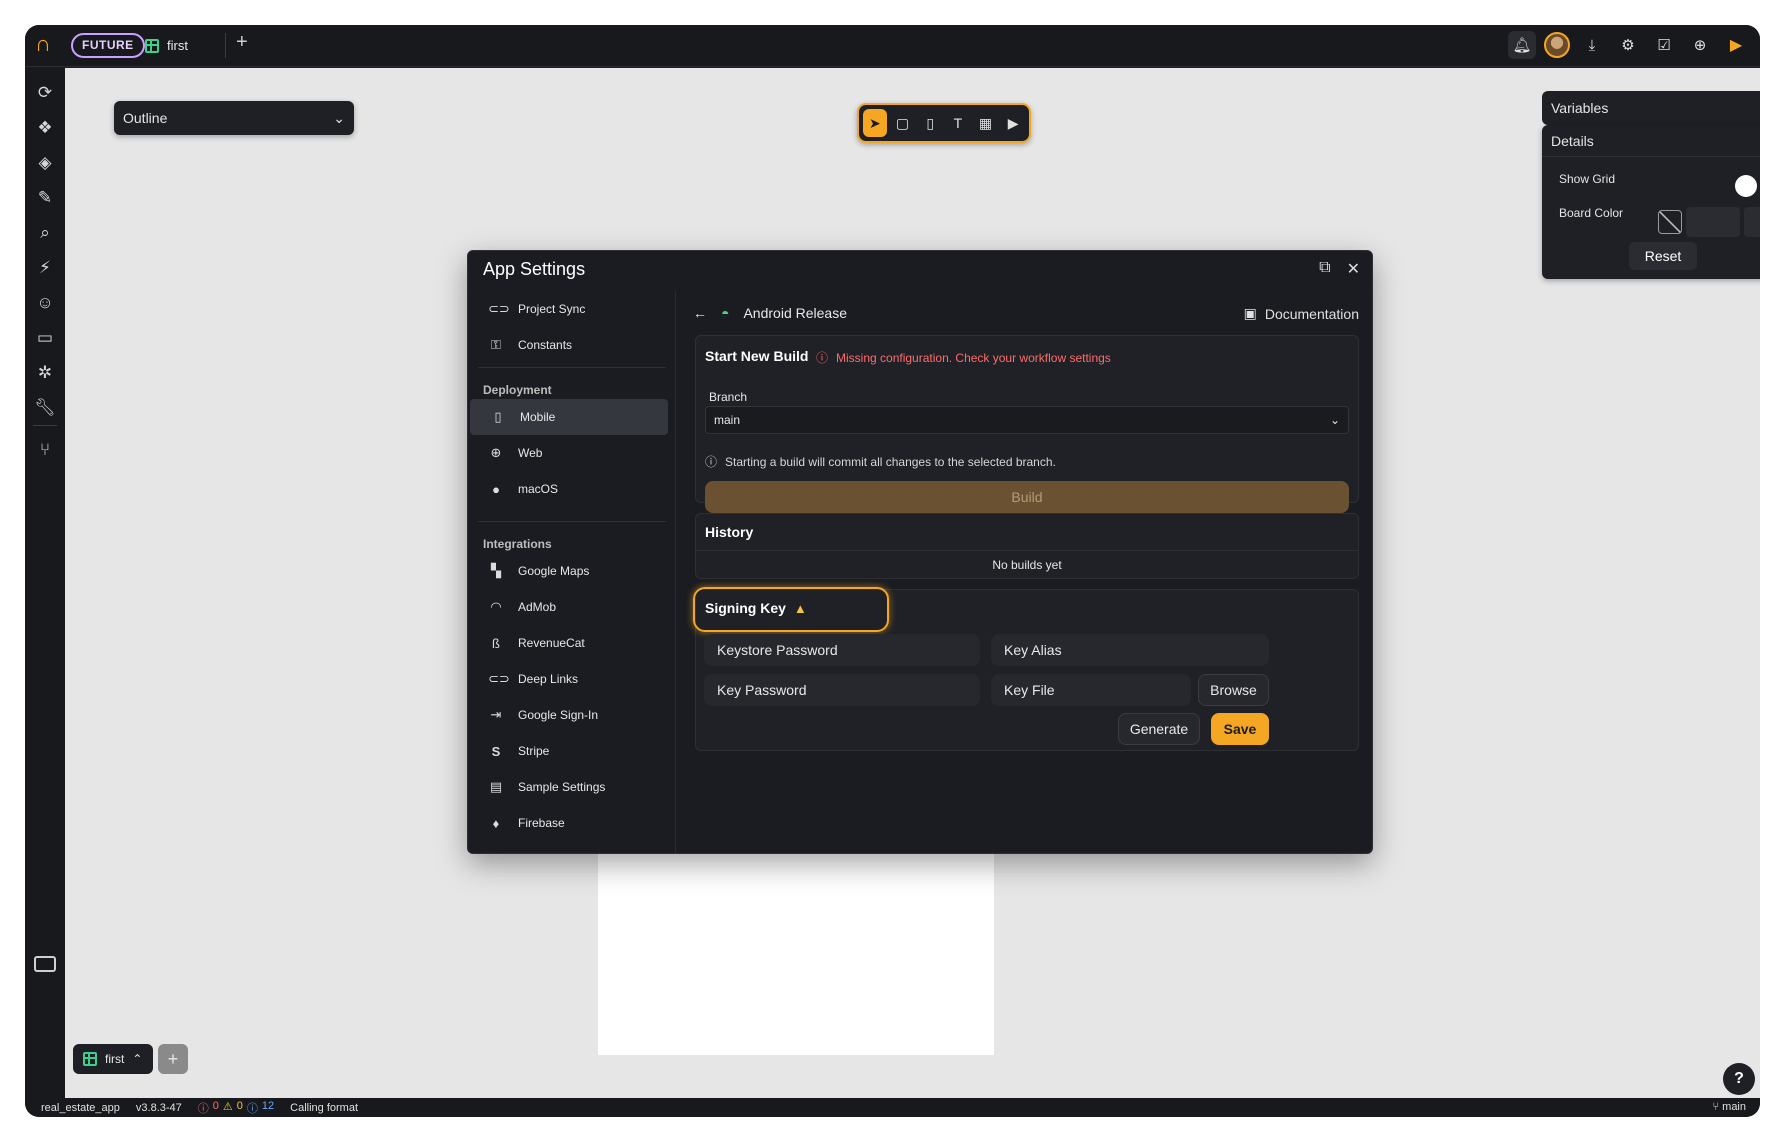  I want to click on pointer-tool-icon: ➤, so click(875, 123).